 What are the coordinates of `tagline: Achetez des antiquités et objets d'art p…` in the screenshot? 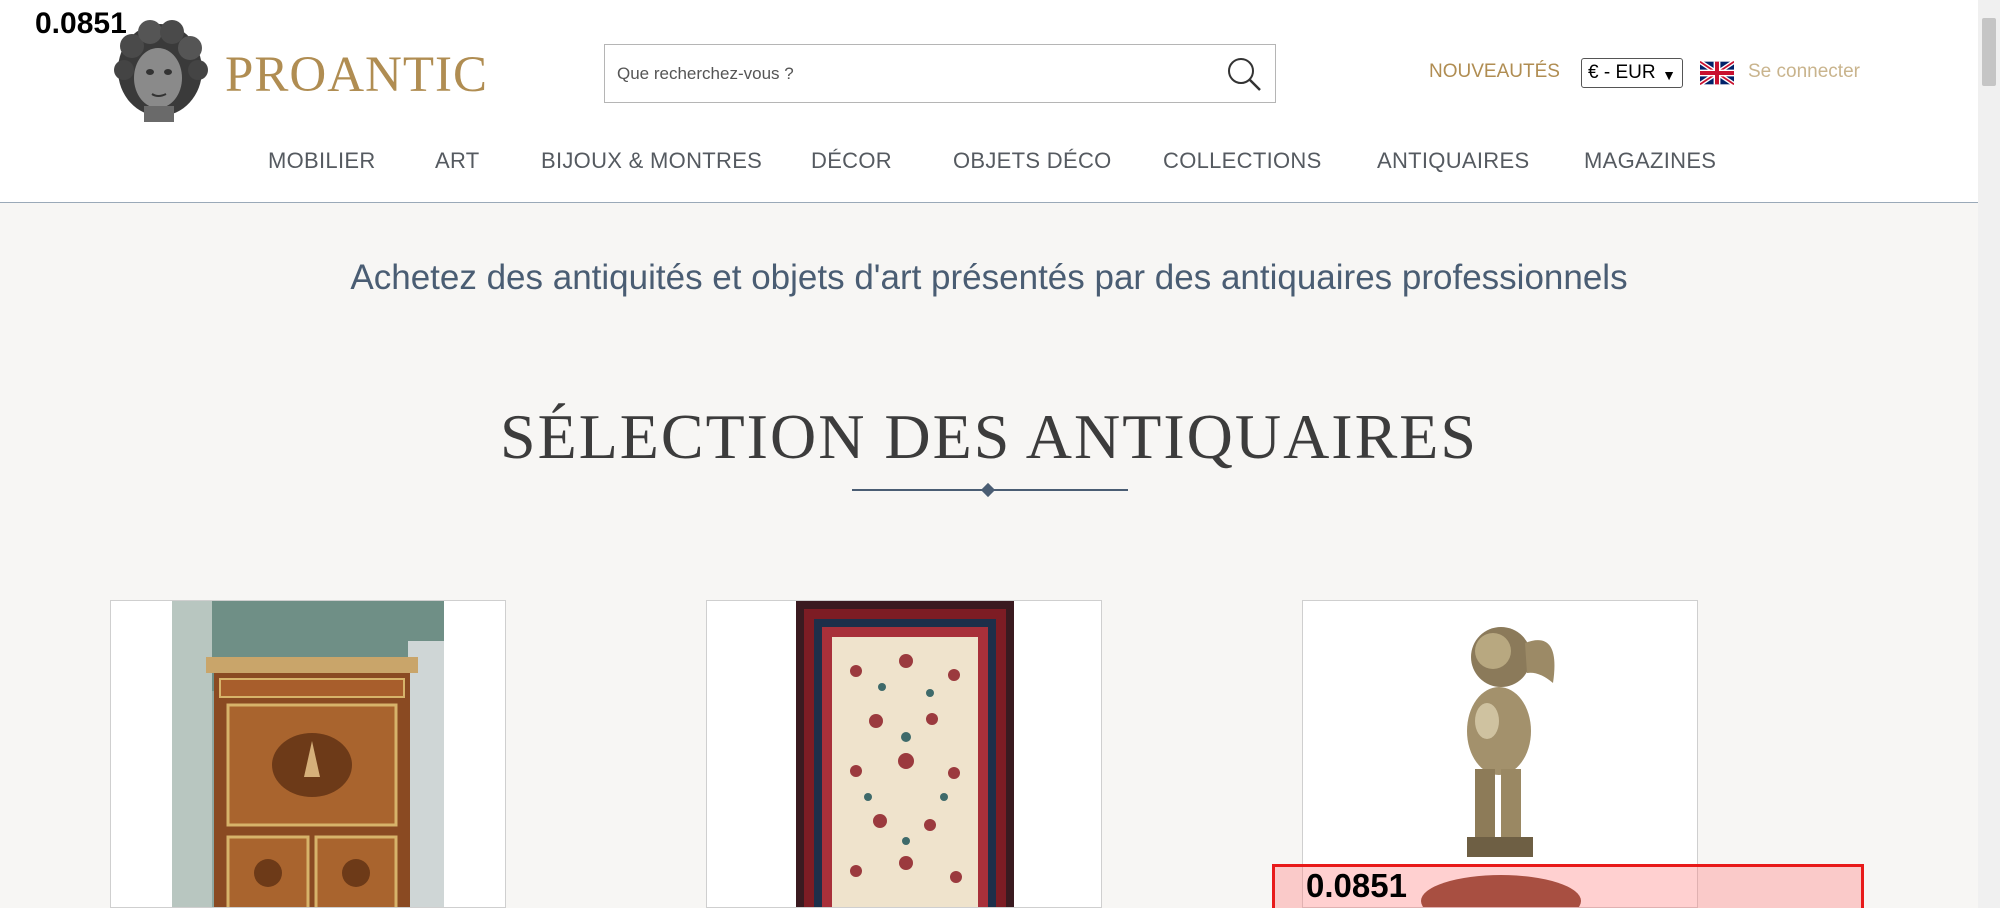 It's located at (989, 277).